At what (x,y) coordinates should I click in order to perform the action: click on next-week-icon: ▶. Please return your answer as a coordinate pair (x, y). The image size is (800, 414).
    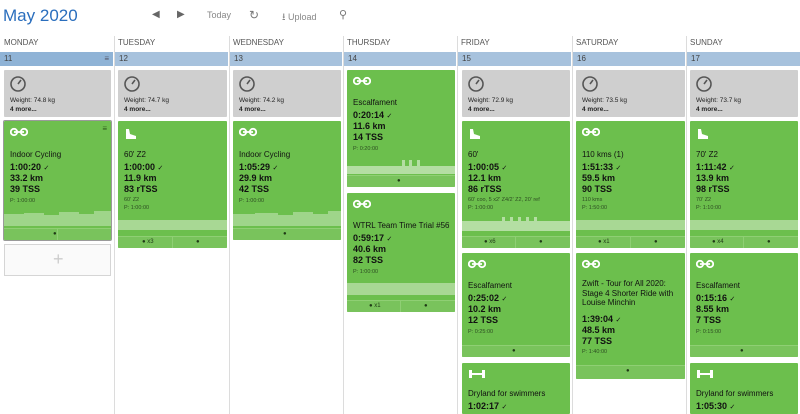
    Looking at the image, I should click on (181, 14).